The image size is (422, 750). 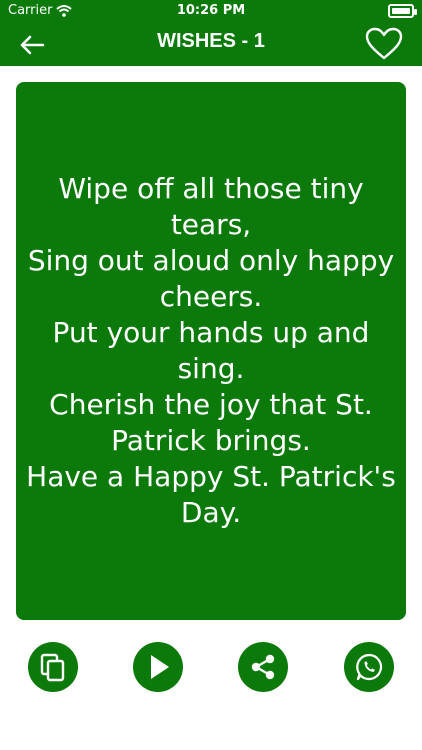 I want to click on share-button, so click(x=263, y=667).